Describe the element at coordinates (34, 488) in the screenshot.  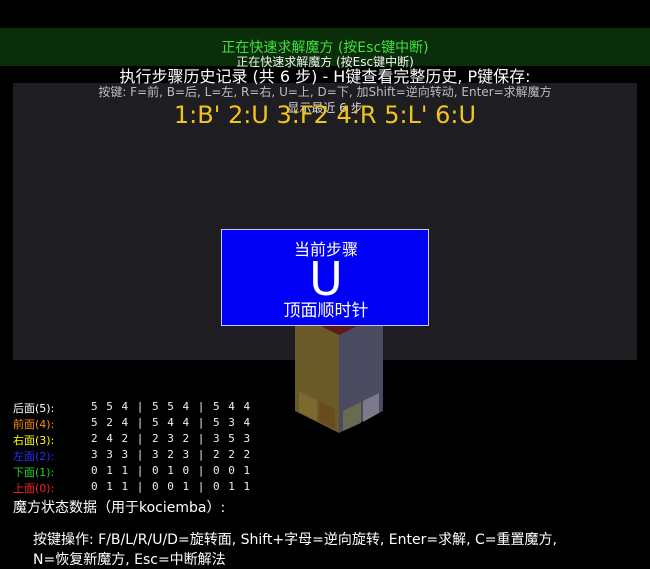
I see `face-label-up: 上面(0):` at that location.